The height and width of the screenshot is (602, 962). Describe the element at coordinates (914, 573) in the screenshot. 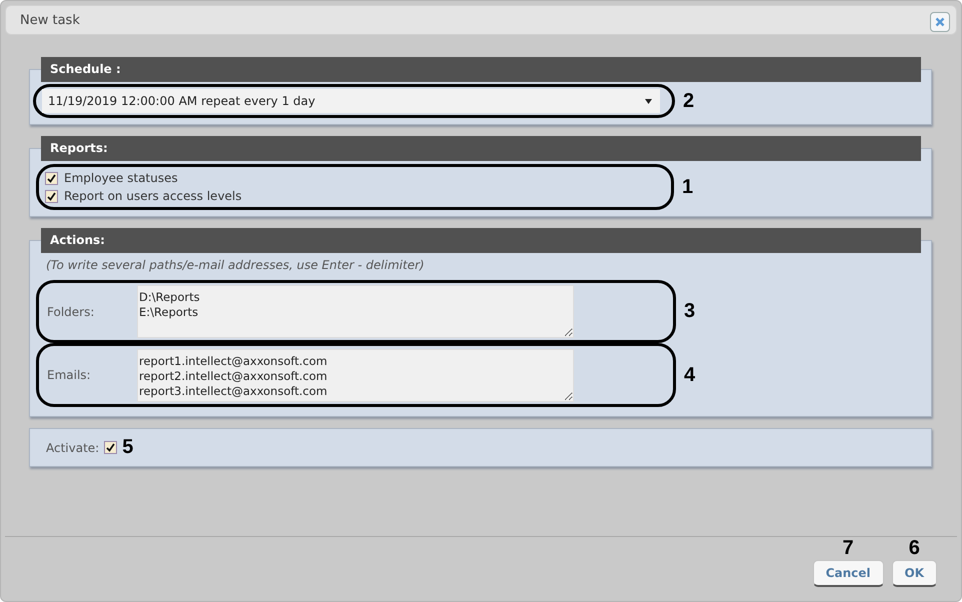

I see `dialog-button: OK` at that location.